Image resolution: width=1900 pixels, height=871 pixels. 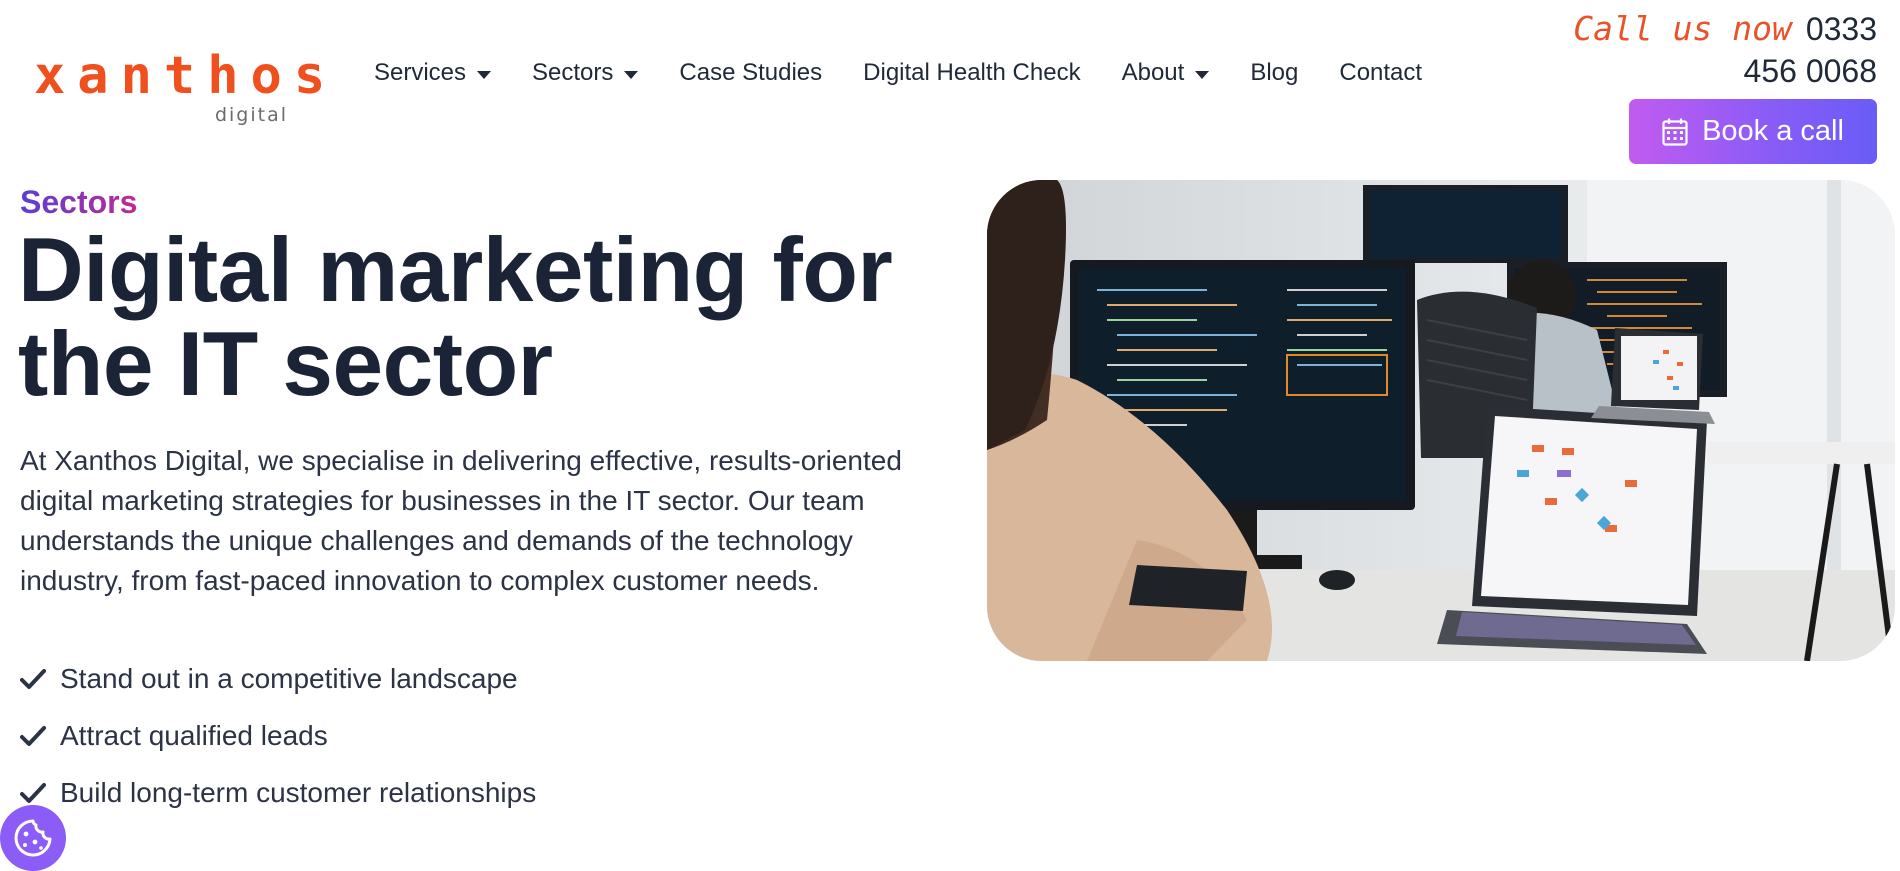 I want to click on cookie-settings-button, so click(x=33, y=838).